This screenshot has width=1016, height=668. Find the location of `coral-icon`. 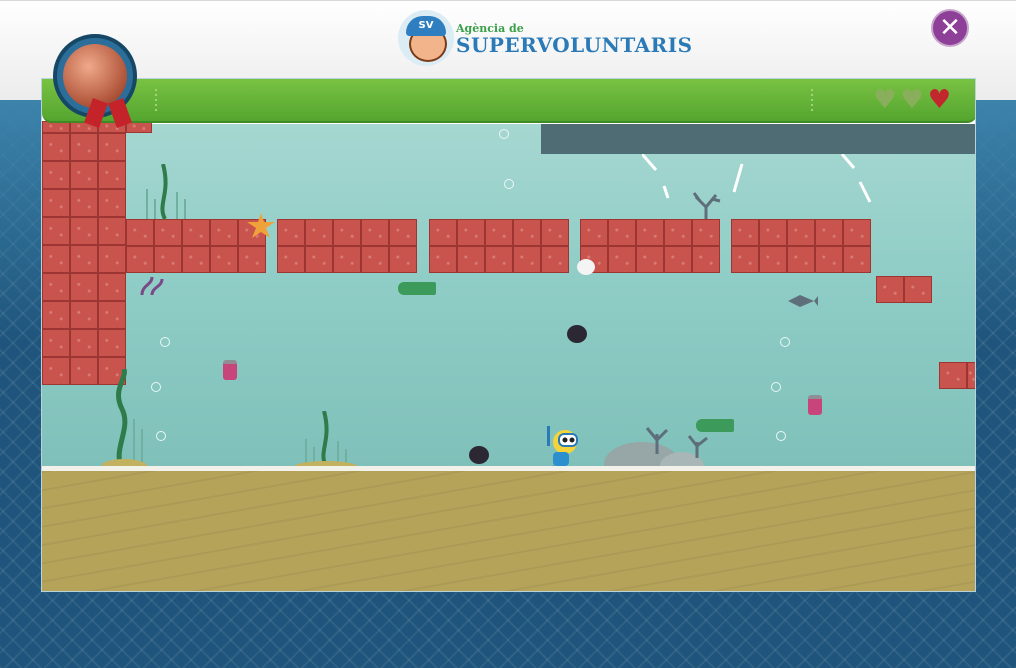

coral-icon is located at coordinates (152, 286).